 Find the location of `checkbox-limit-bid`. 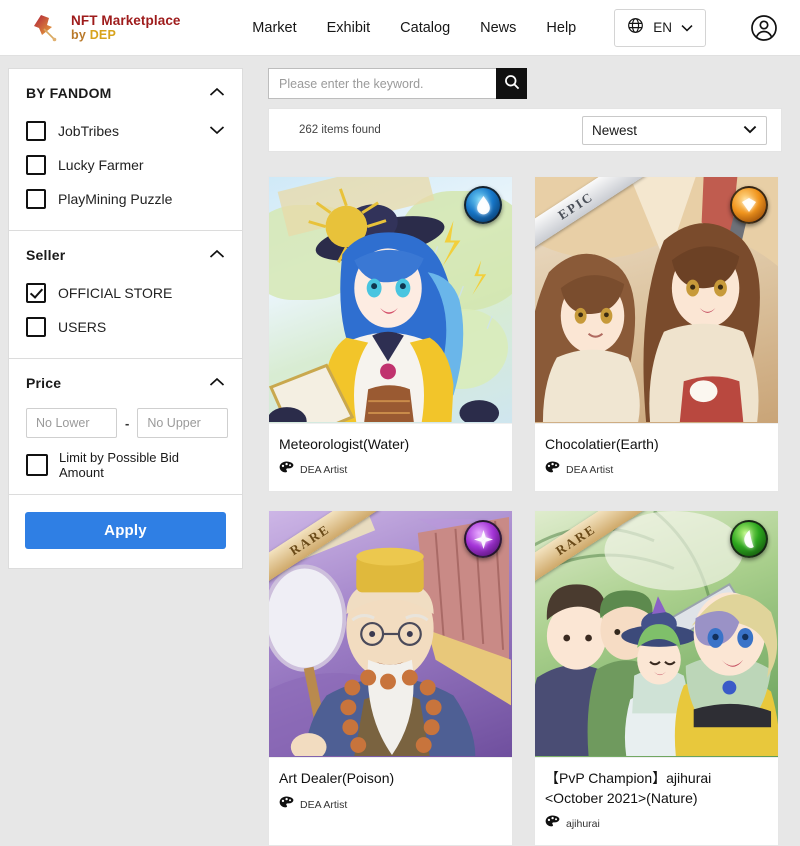

checkbox-limit-bid is located at coordinates (37, 465).